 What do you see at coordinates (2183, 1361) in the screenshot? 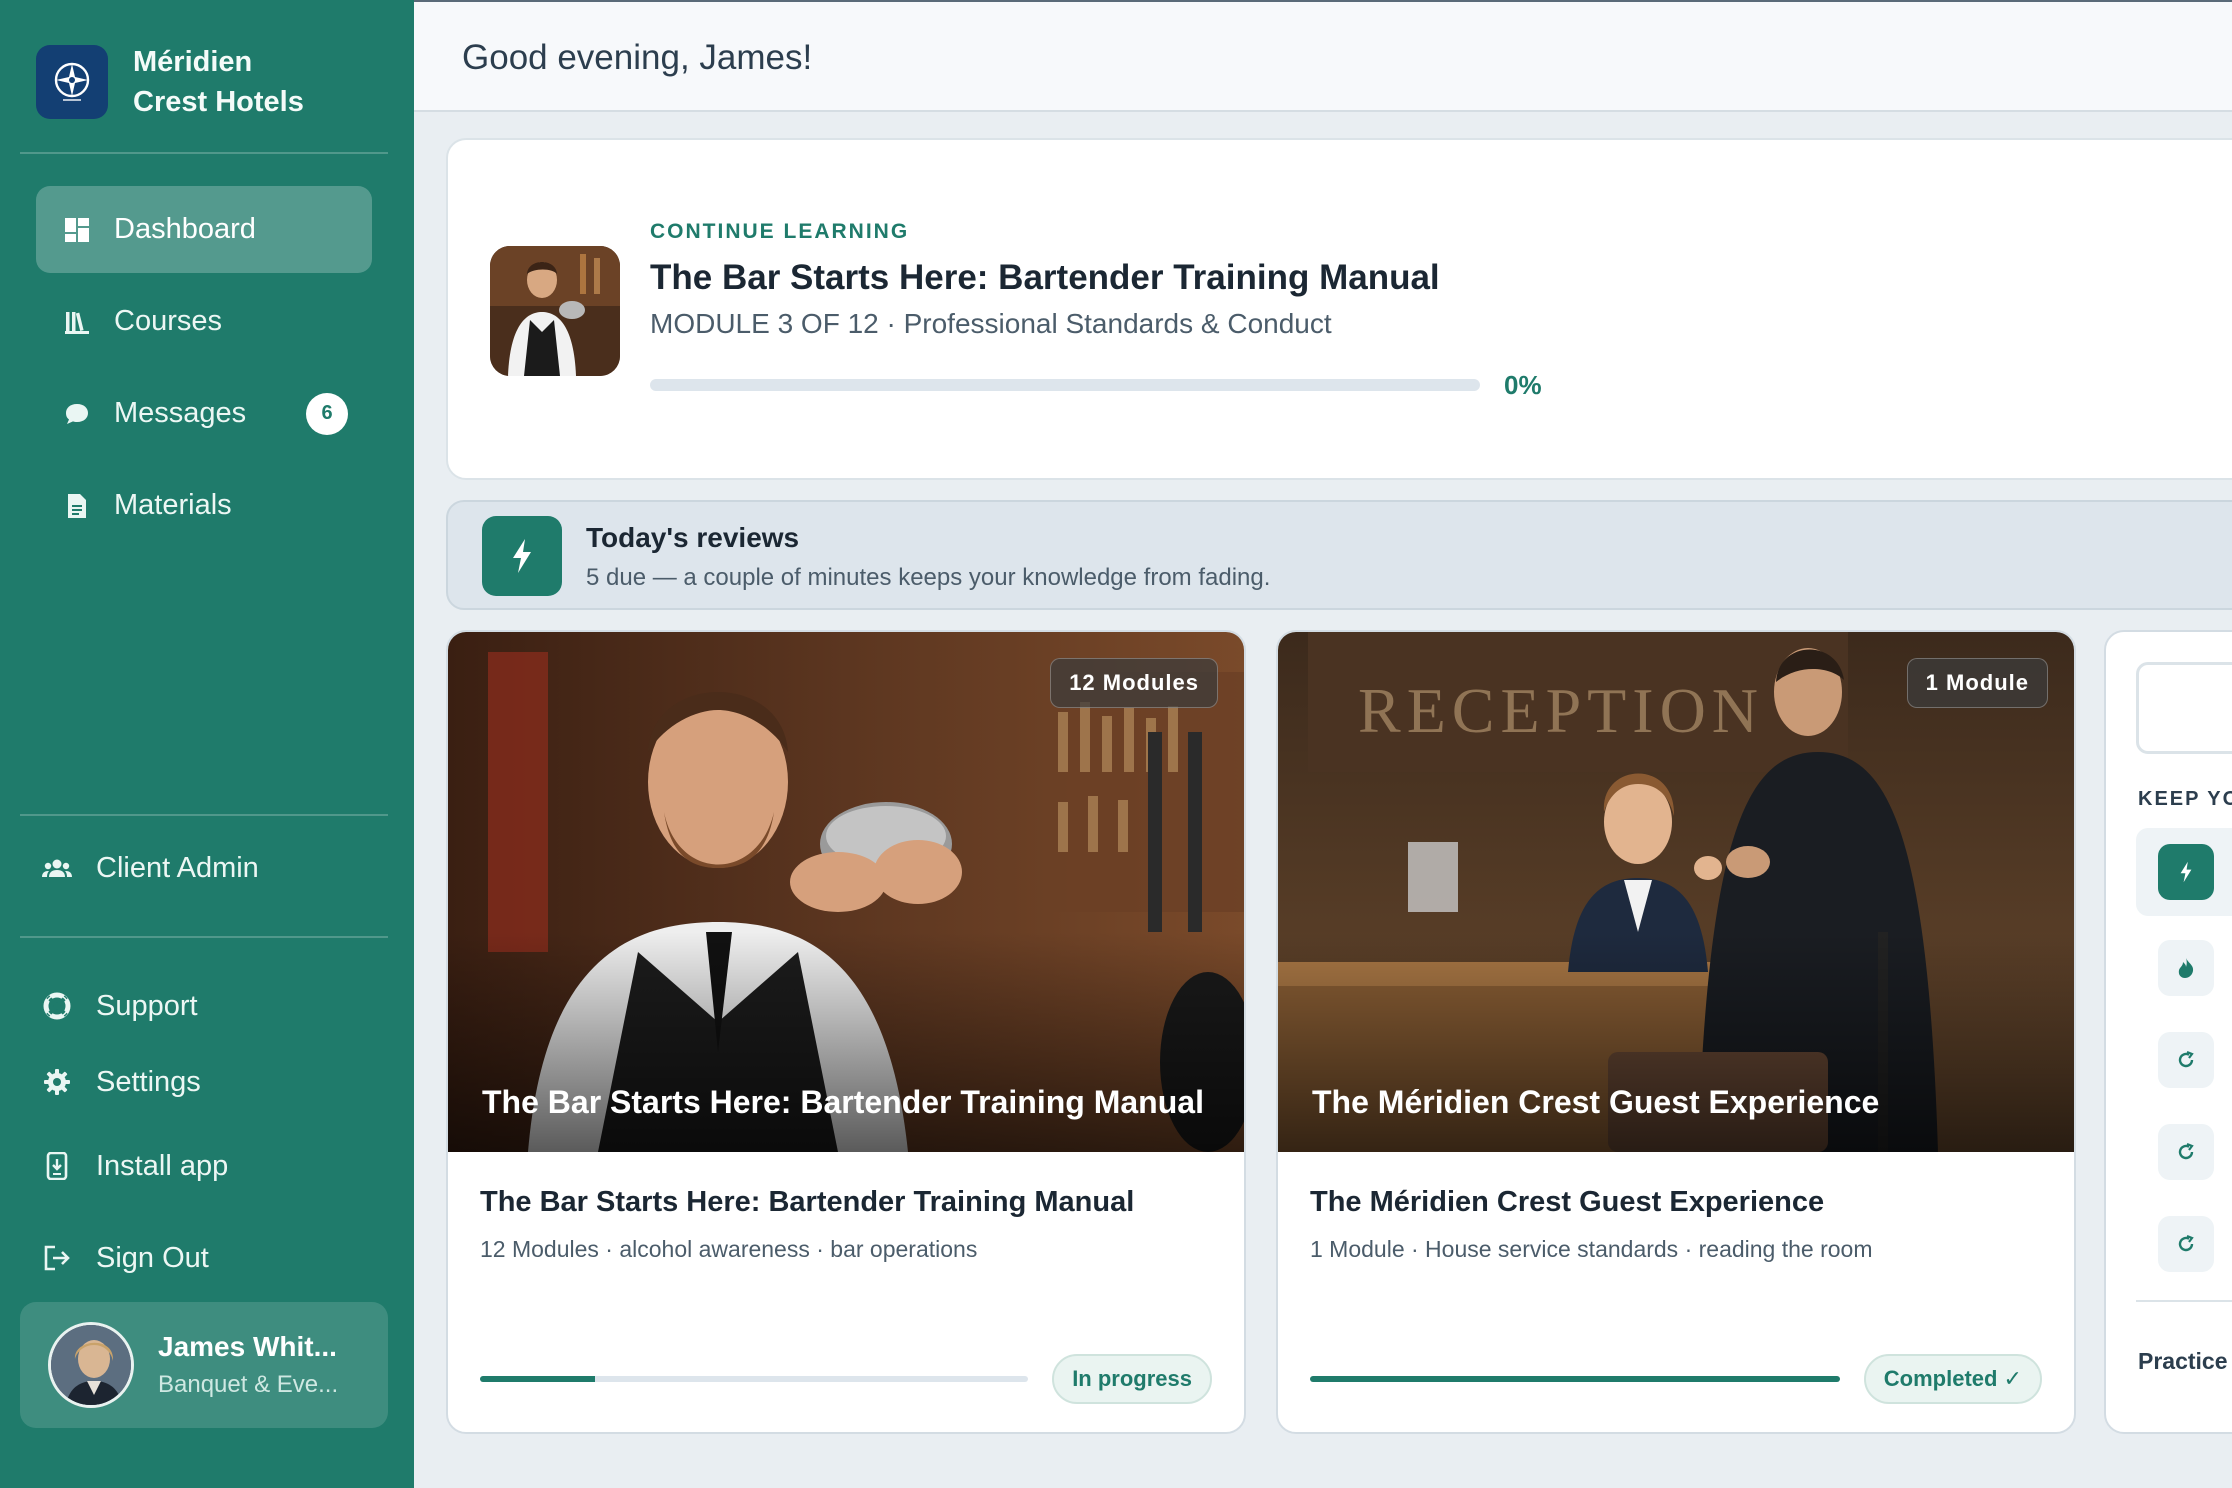
I see `practice-label: Practice` at bounding box center [2183, 1361].